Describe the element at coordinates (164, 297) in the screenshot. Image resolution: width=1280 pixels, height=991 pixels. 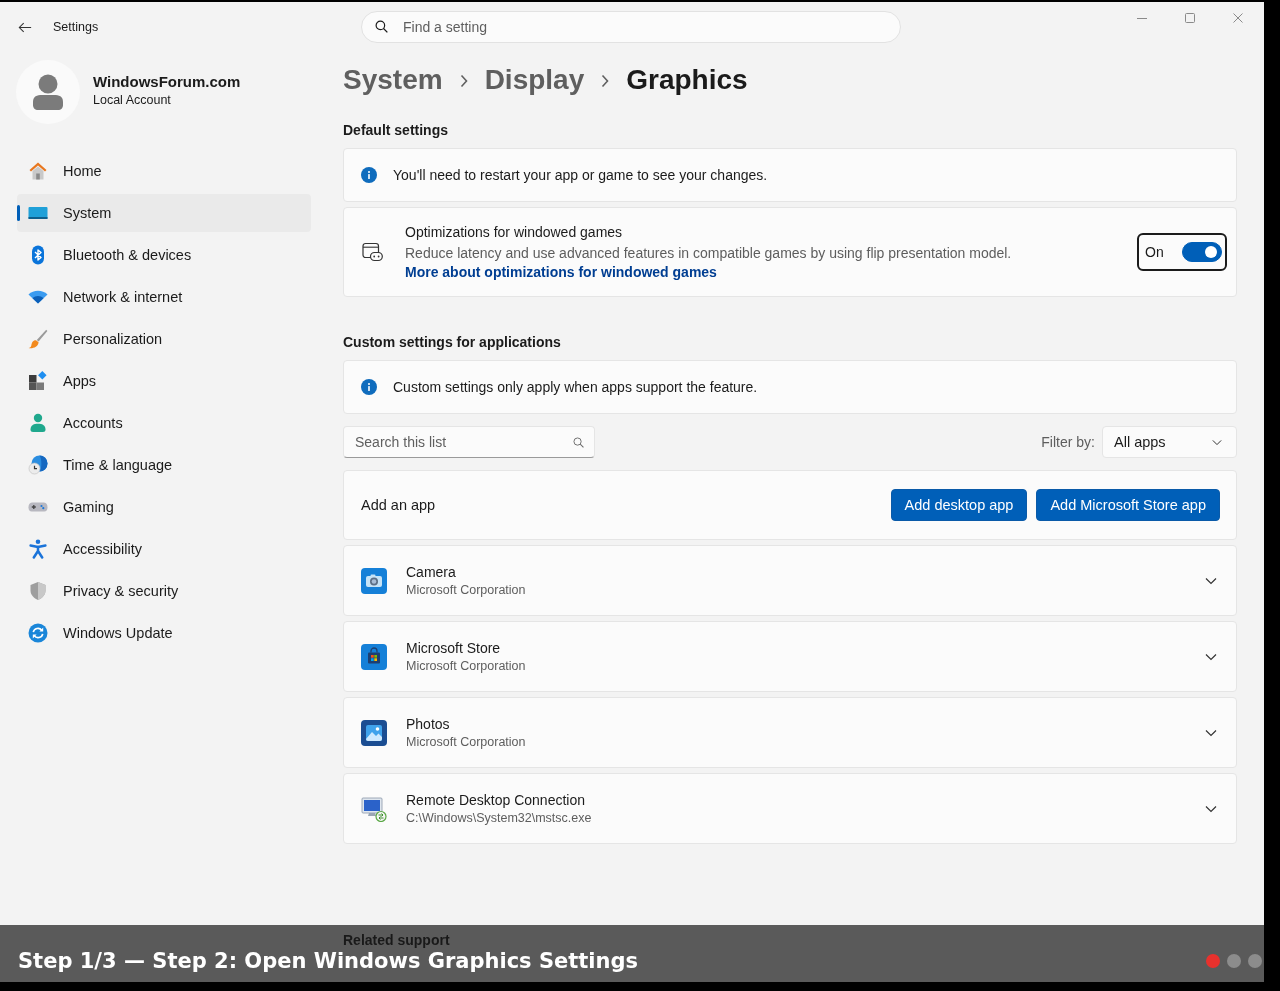
I see `sidebar-item: Network & internet` at that location.